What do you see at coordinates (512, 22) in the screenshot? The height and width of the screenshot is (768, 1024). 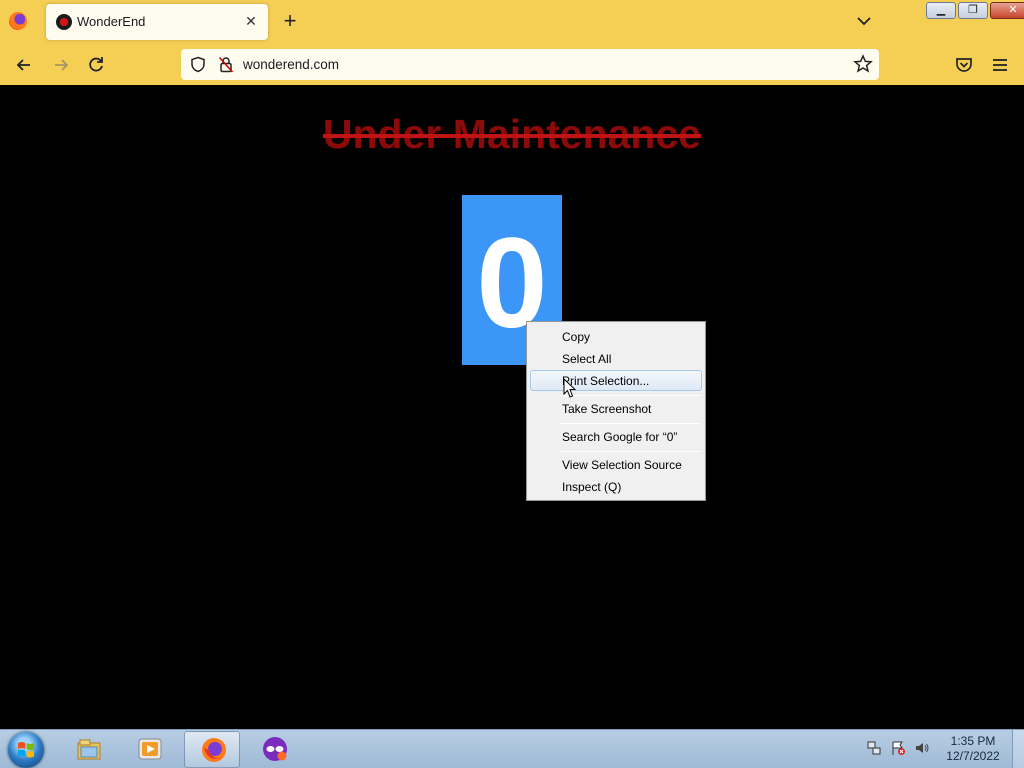 I see `tab-strip: WonderEnd ✕ + ▁ ❐ ✕` at bounding box center [512, 22].